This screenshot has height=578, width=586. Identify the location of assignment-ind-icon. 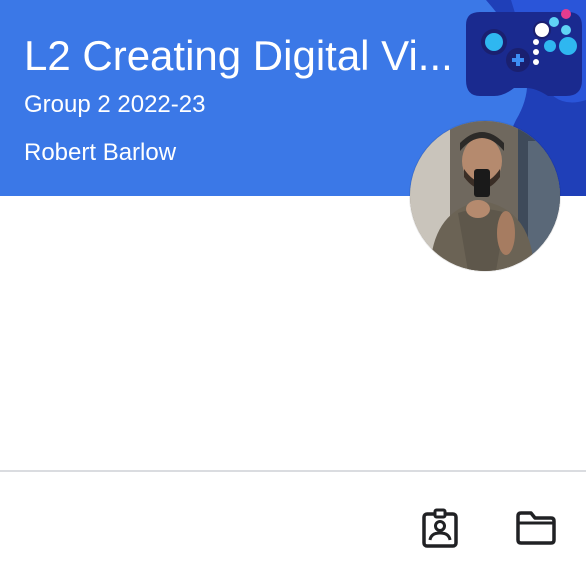
(440, 528).